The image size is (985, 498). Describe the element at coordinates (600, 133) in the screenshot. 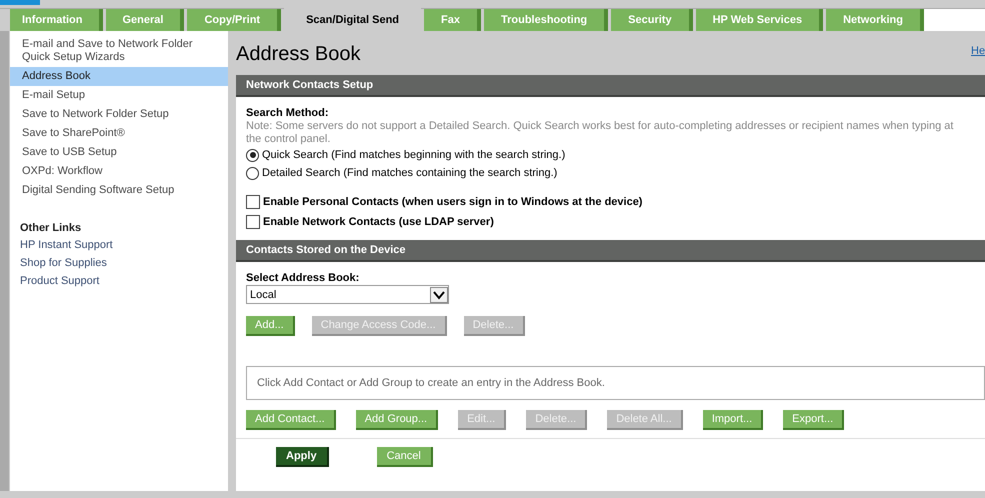

I see `note-text: Note: Some servers do not support a Detailed Search. Quick Search works best for auto-completing addresses or recipient names when typing at the control panel.` at that location.